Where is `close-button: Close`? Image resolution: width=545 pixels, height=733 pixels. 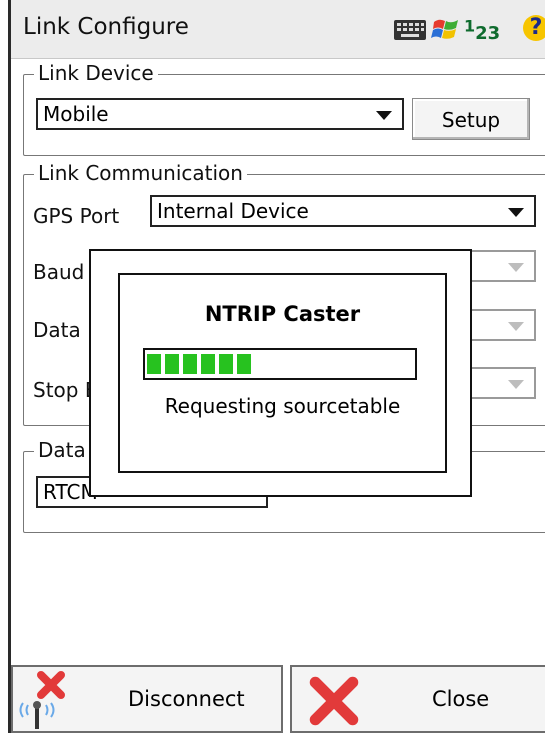 close-button: Close is located at coordinates (417, 699).